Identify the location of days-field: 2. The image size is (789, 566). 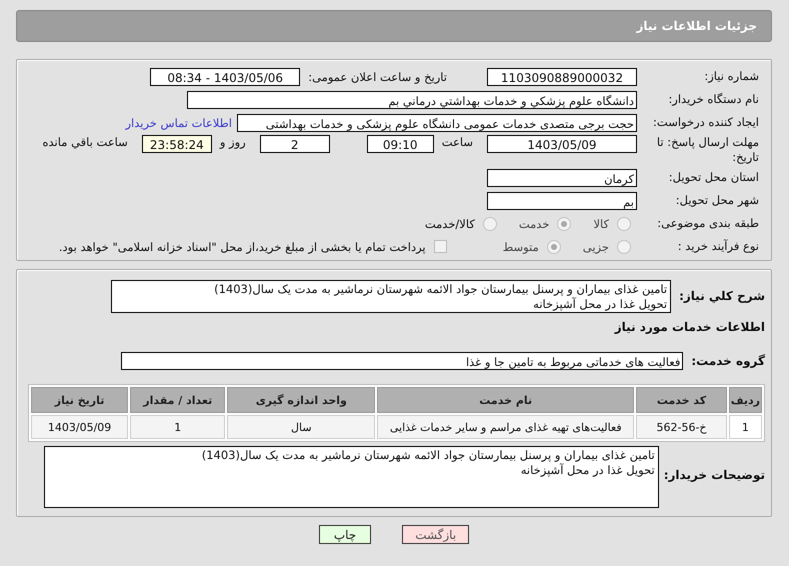
(295, 144).